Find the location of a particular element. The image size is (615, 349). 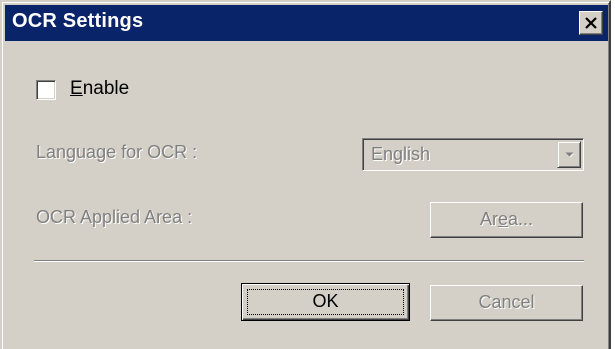

enable-checkbox is located at coordinates (46, 90).